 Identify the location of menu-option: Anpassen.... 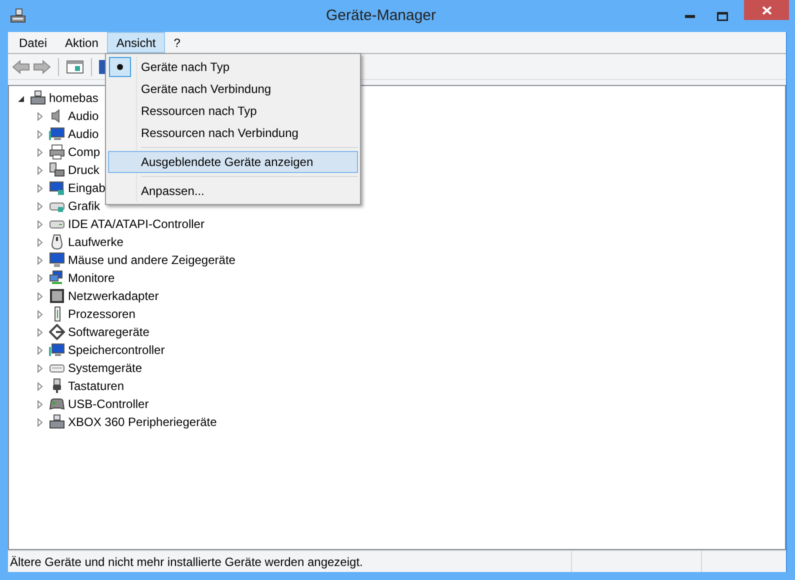
(233, 191).